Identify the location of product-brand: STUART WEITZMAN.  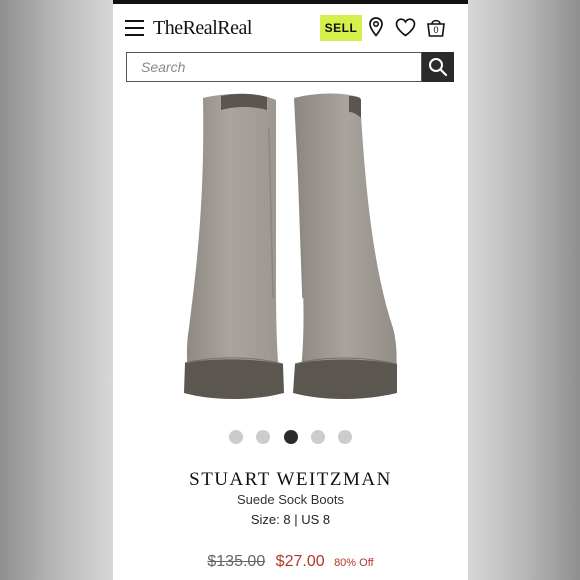
(290, 480).